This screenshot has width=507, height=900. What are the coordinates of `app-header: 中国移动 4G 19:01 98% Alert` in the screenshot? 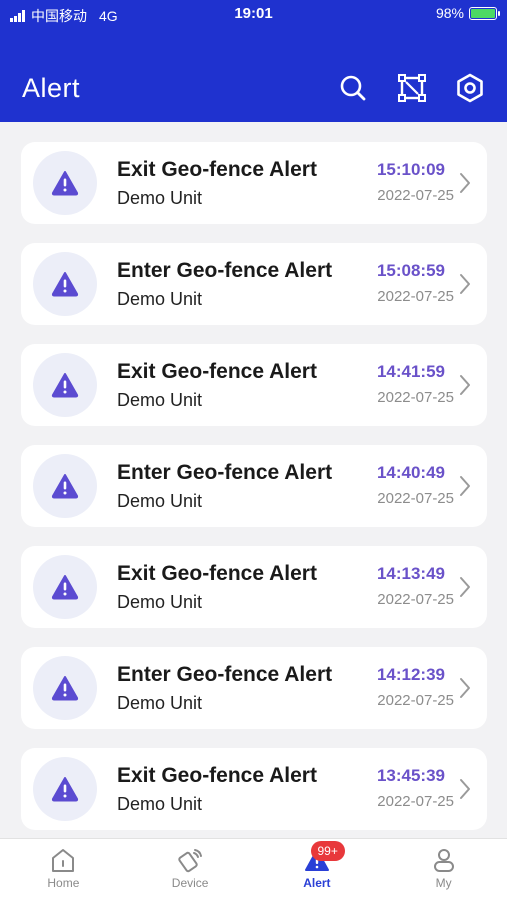 It's located at (253, 61).